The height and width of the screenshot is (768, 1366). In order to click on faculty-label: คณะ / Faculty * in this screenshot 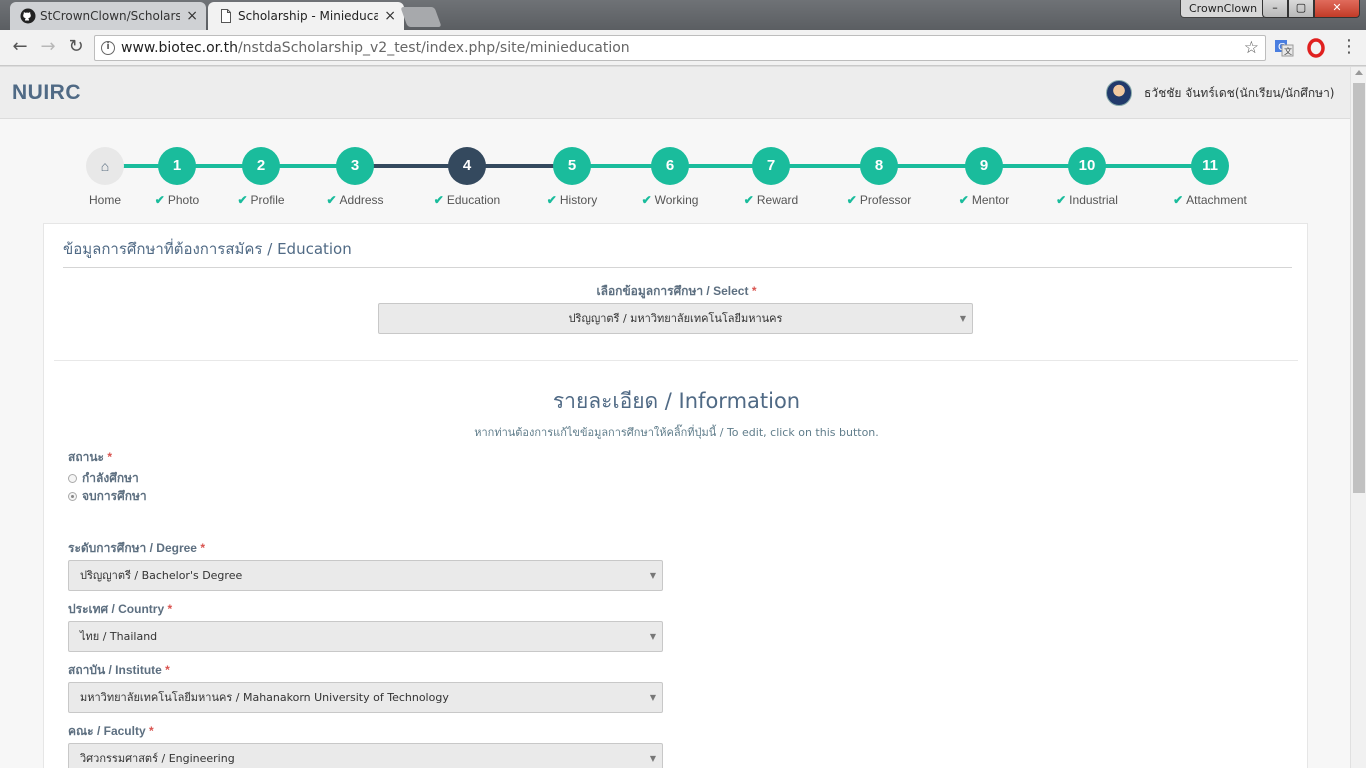, I will do `click(111, 731)`.